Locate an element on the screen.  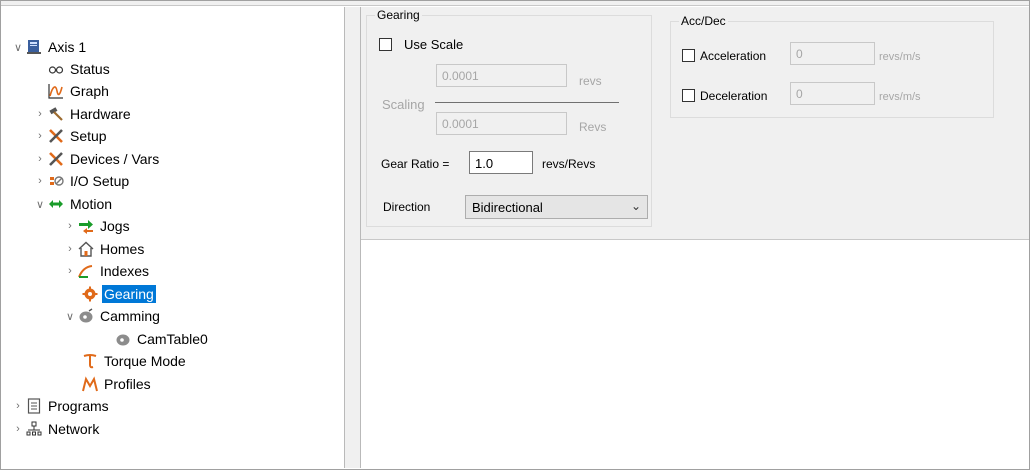
graph-icon is located at coordinates (56, 91).